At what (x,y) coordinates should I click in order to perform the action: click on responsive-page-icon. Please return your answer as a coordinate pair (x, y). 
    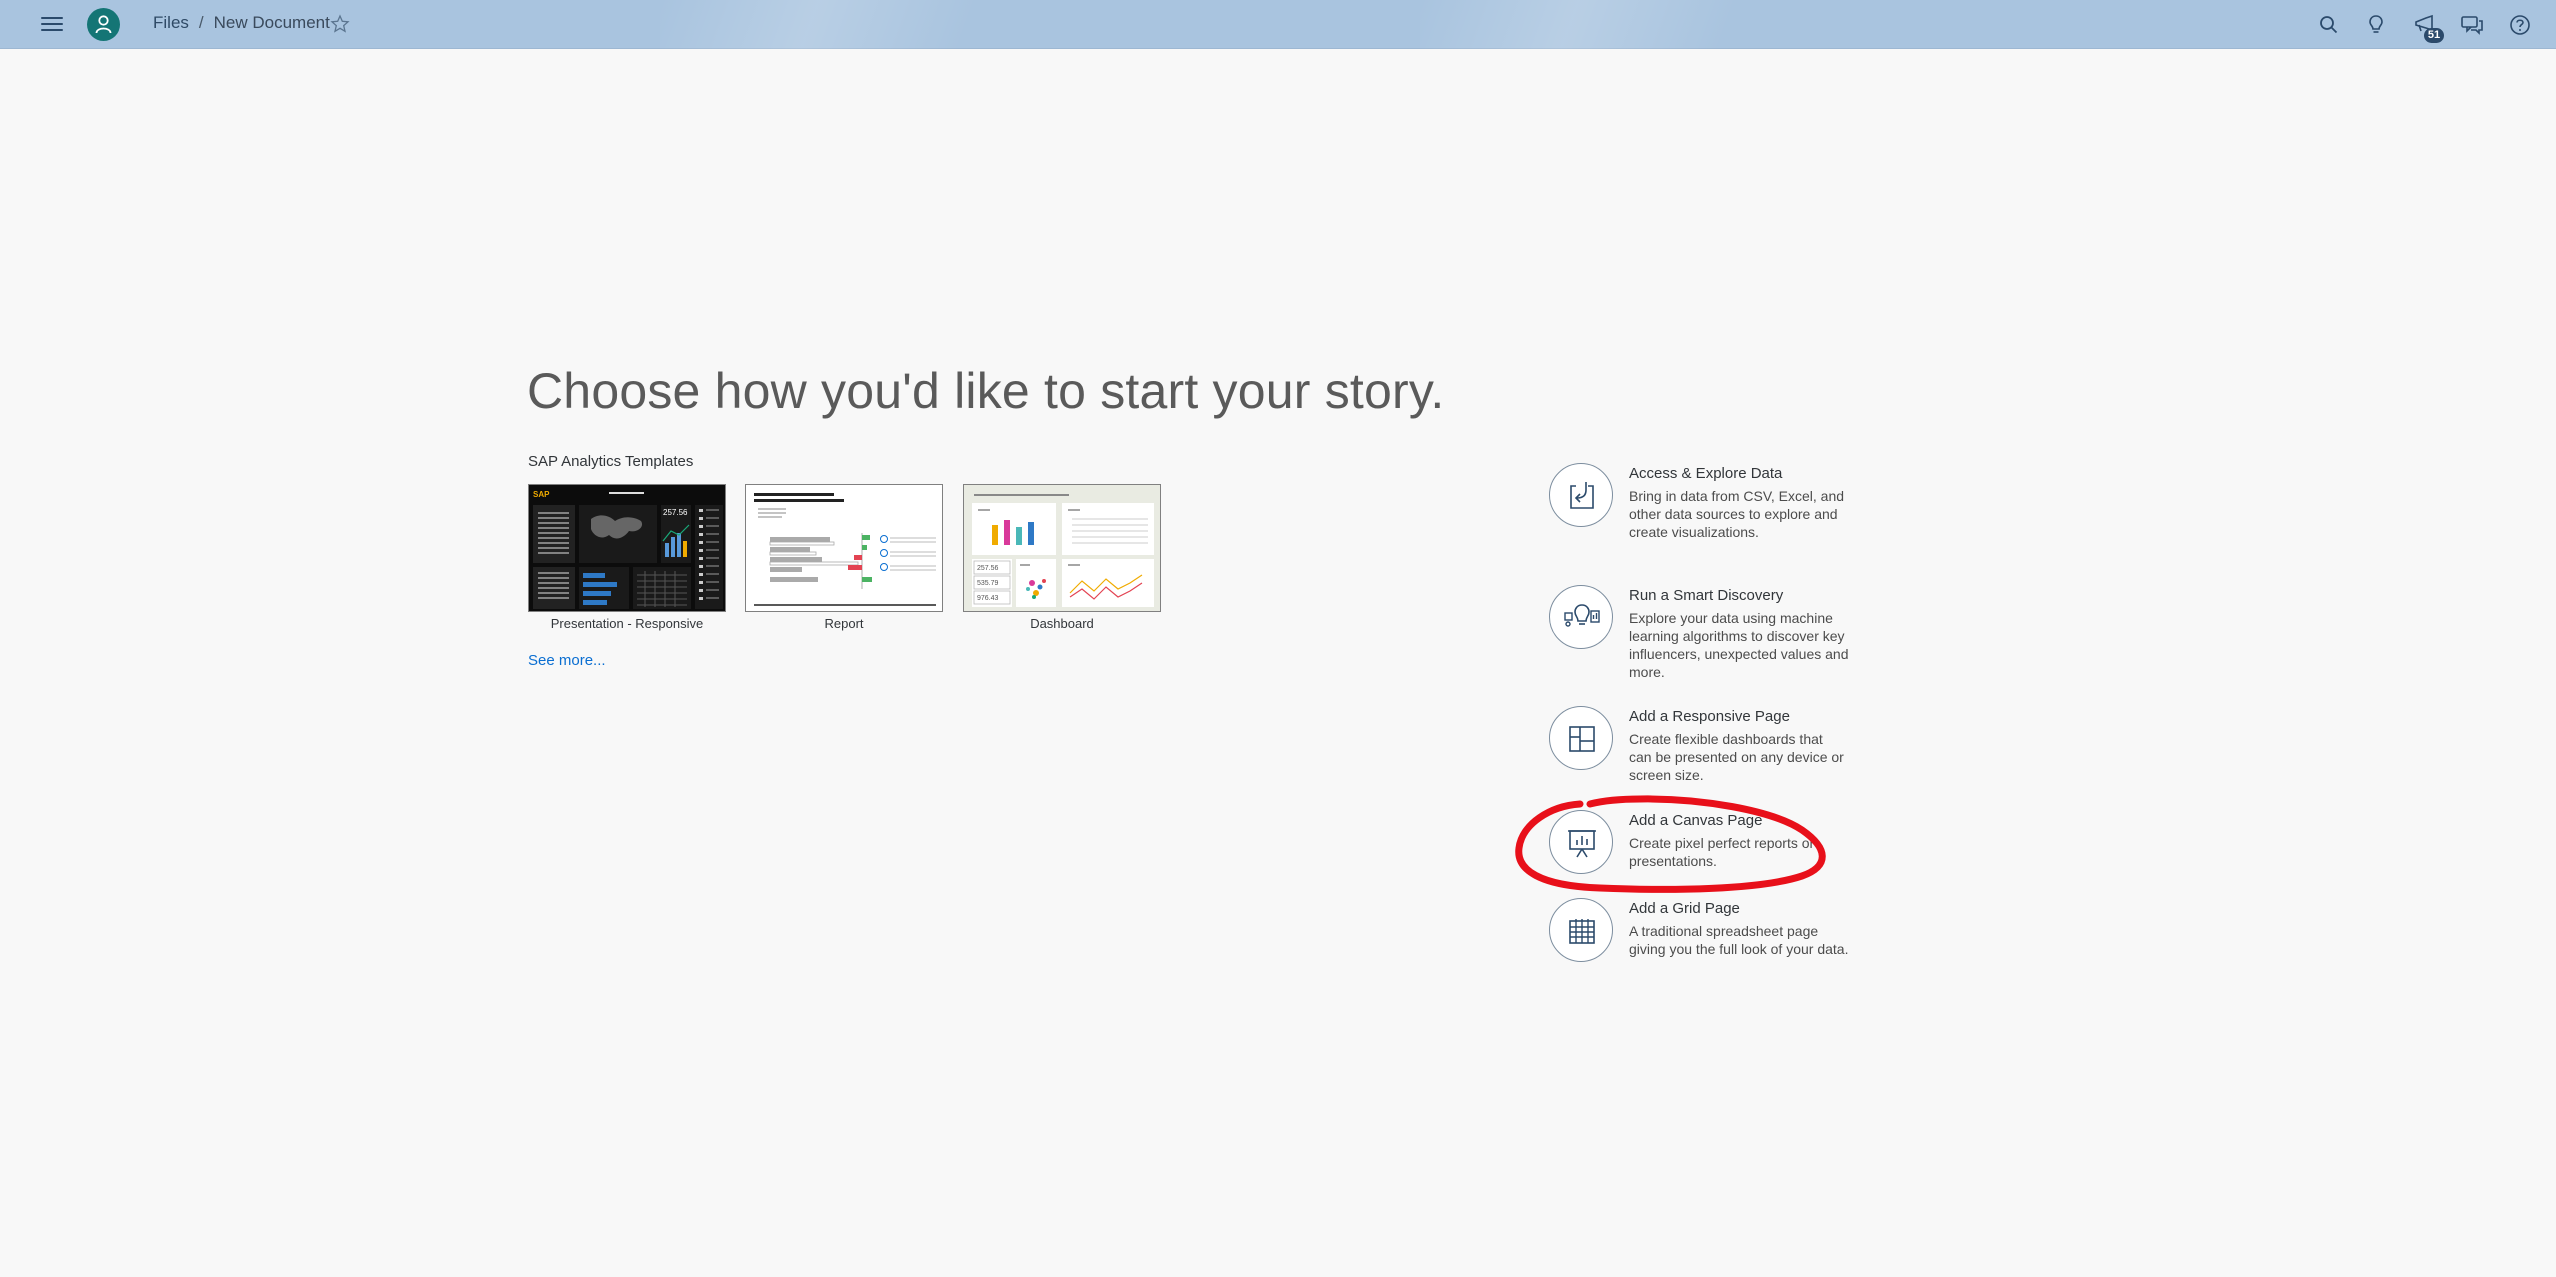
    Looking at the image, I should click on (1582, 739).